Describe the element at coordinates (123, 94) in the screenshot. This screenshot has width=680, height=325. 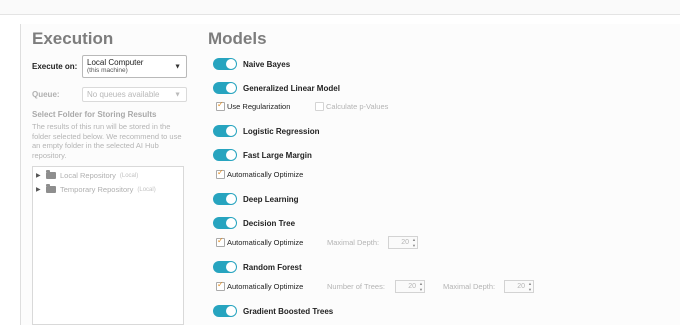
I see `queue-value: No queues available` at that location.